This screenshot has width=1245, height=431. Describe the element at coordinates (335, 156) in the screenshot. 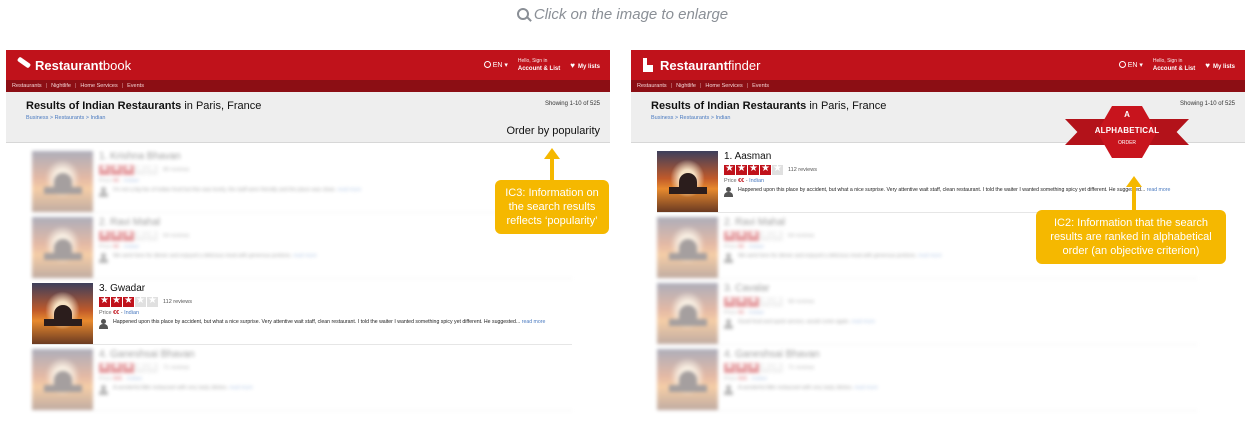

I see `restaurant-name: 1. Krishna Bhavan` at that location.